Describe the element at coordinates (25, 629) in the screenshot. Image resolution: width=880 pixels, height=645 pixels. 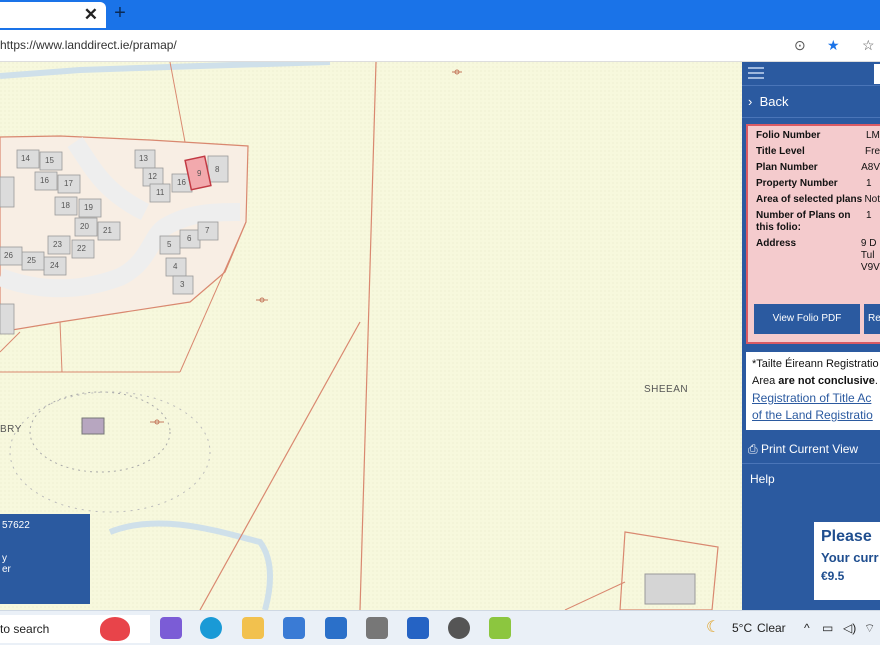
I see `search-label: to search` at that location.